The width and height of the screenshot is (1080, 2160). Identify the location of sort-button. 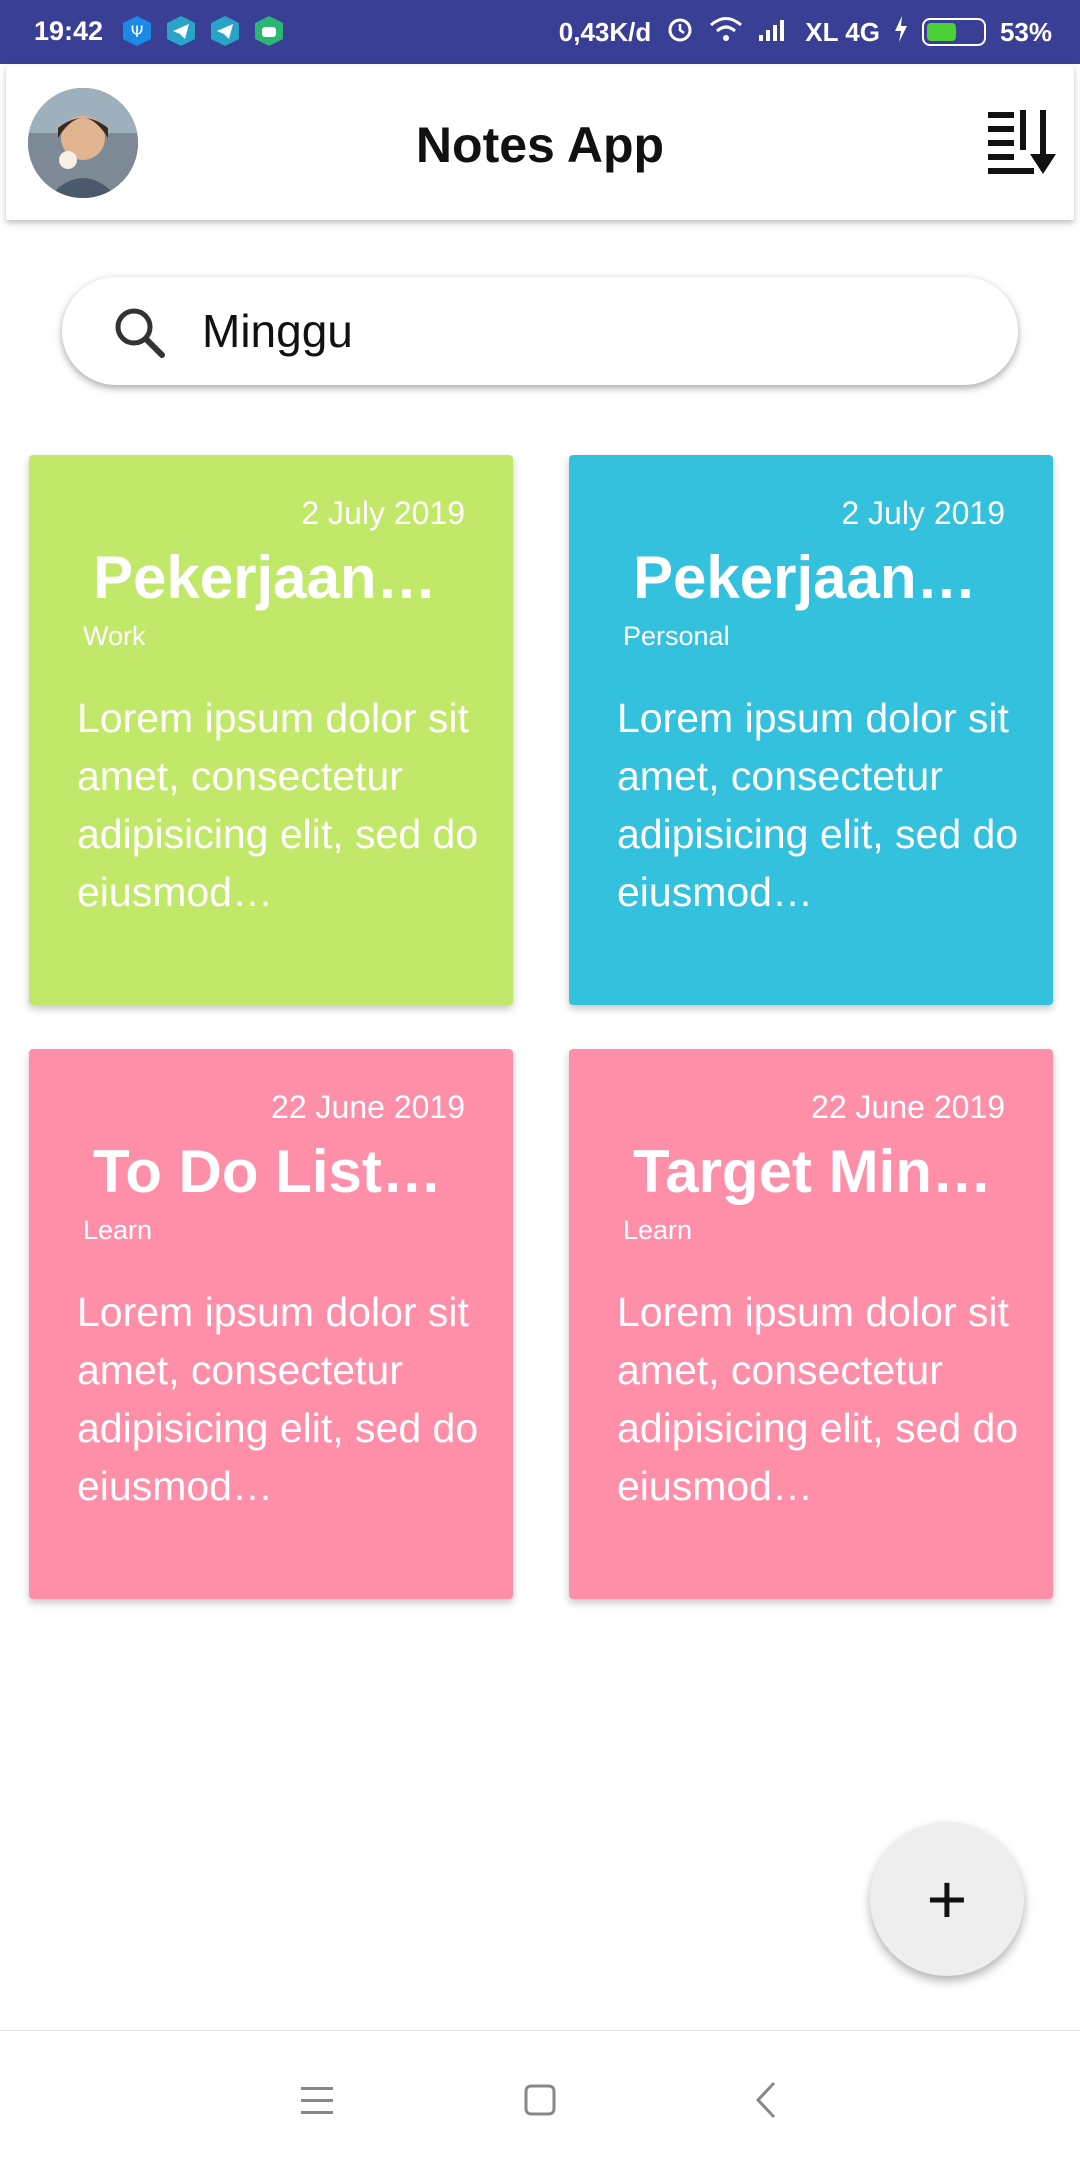
(1022, 142).